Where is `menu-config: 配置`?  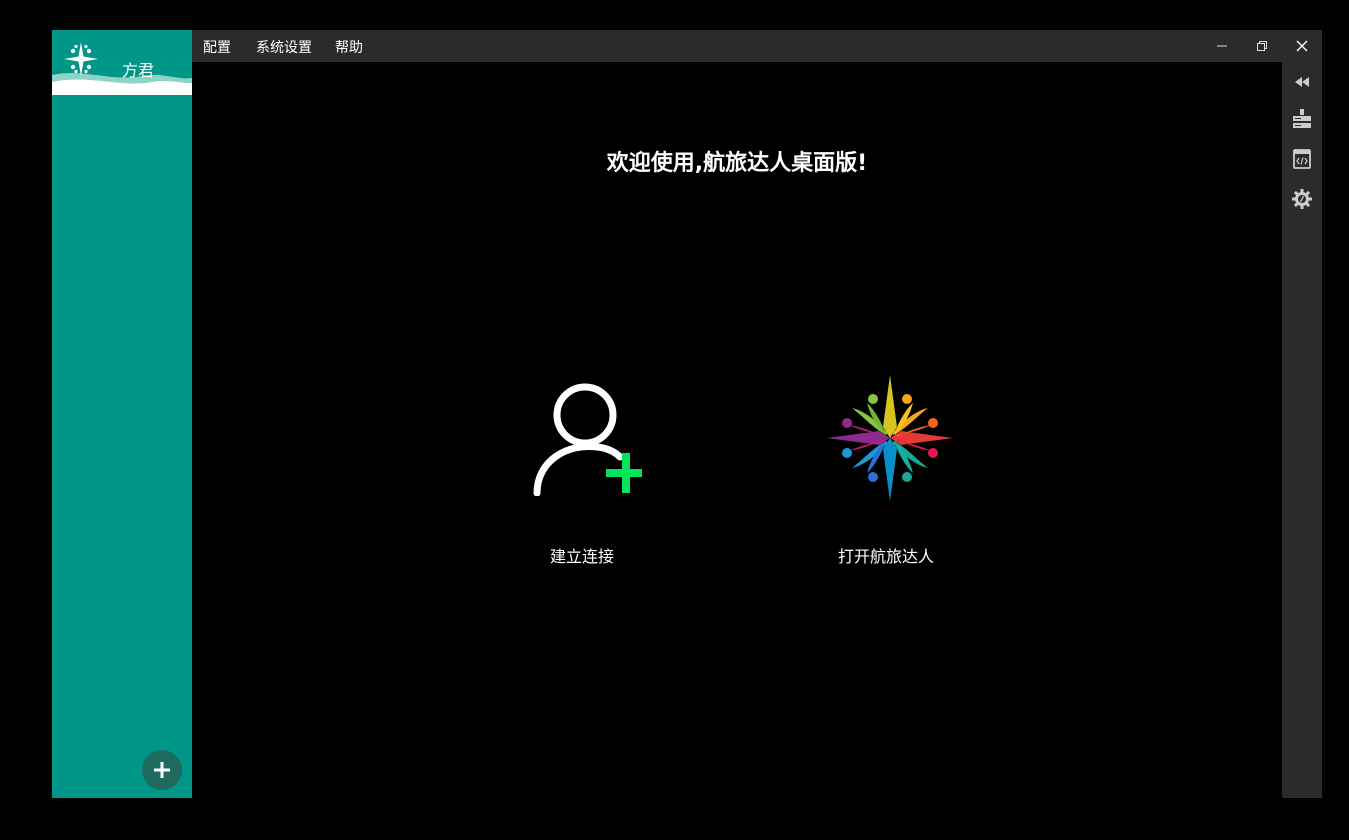 menu-config: 配置 is located at coordinates (217, 47).